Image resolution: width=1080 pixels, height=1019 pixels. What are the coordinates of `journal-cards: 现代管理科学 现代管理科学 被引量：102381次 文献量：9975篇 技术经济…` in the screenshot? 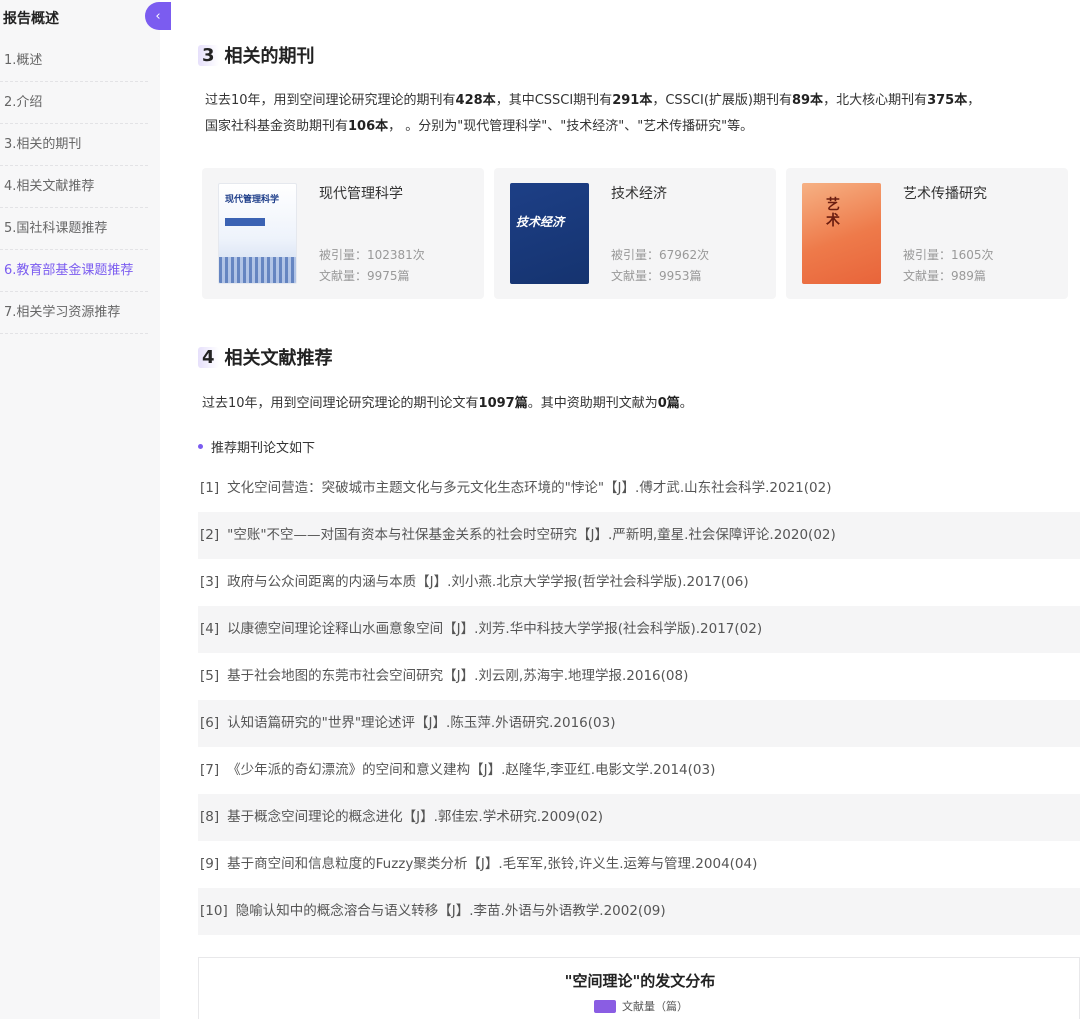 It's located at (635, 233).